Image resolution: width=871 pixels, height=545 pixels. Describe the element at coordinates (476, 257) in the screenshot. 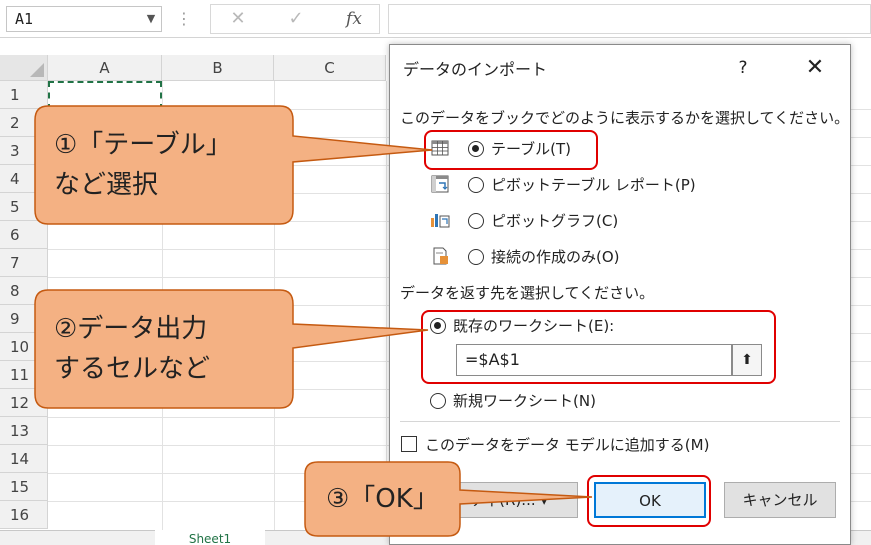

I see `radio-connection-only` at that location.